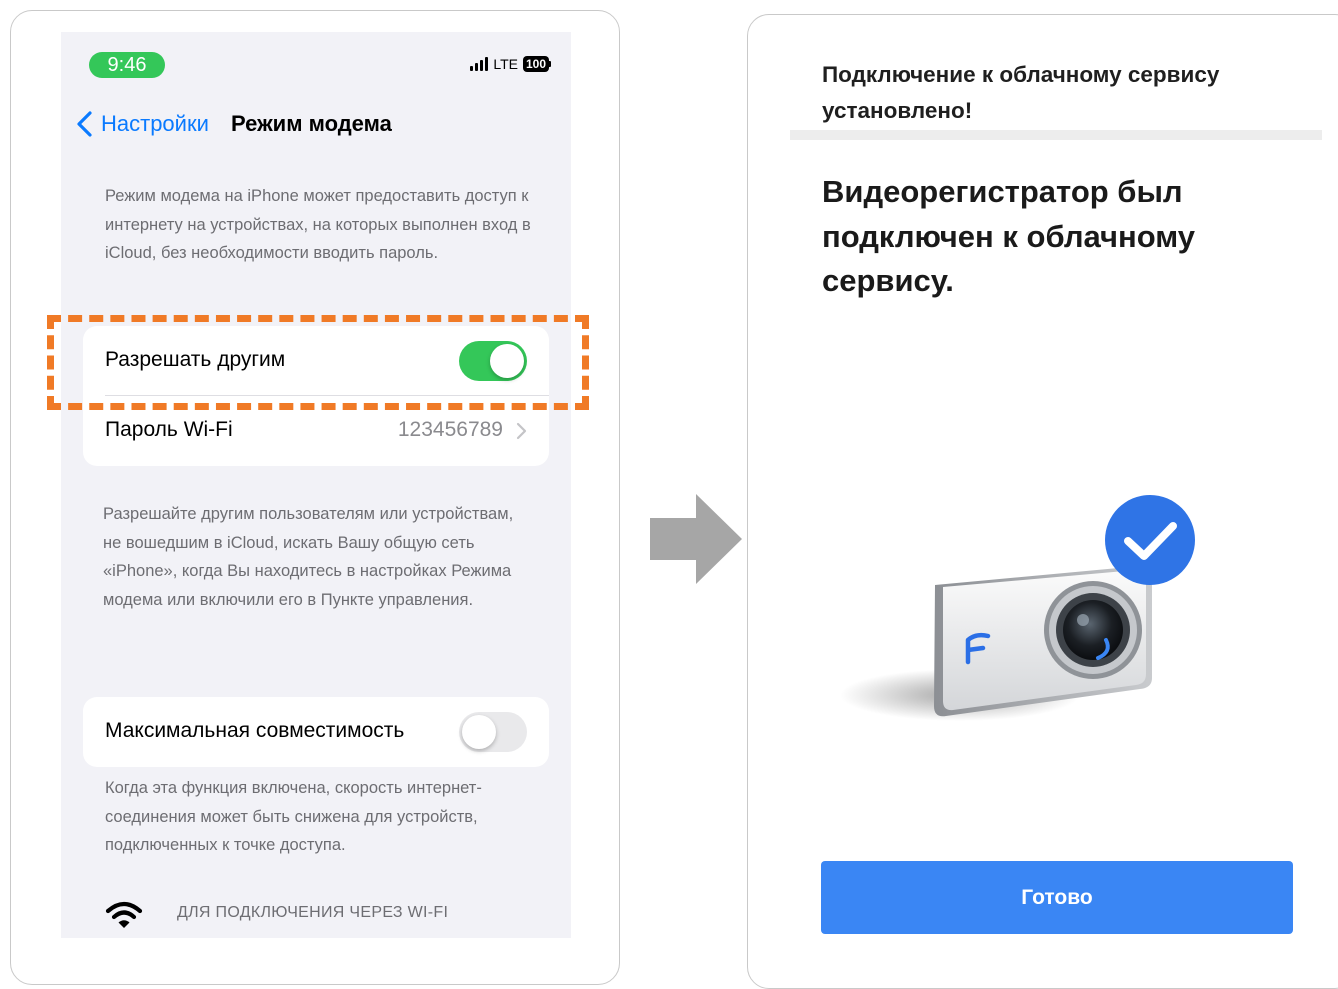 This screenshot has width=1338, height=989. What do you see at coordinates (311, 123) in the screenshot?
I see `page-title: Режим модема` at bounding box center [311, 123].